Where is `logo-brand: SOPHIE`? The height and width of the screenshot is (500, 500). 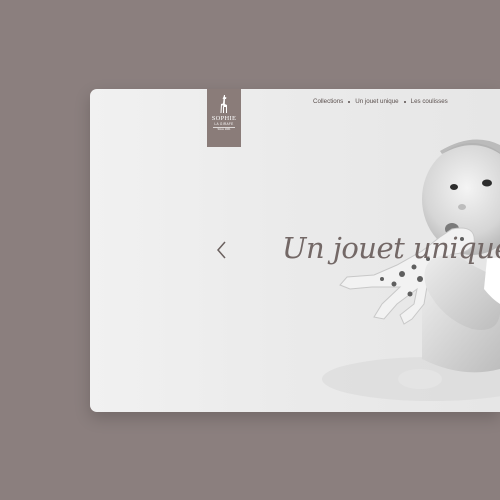 logo-brand: SOPHIE is located at coordinates (224, 118).